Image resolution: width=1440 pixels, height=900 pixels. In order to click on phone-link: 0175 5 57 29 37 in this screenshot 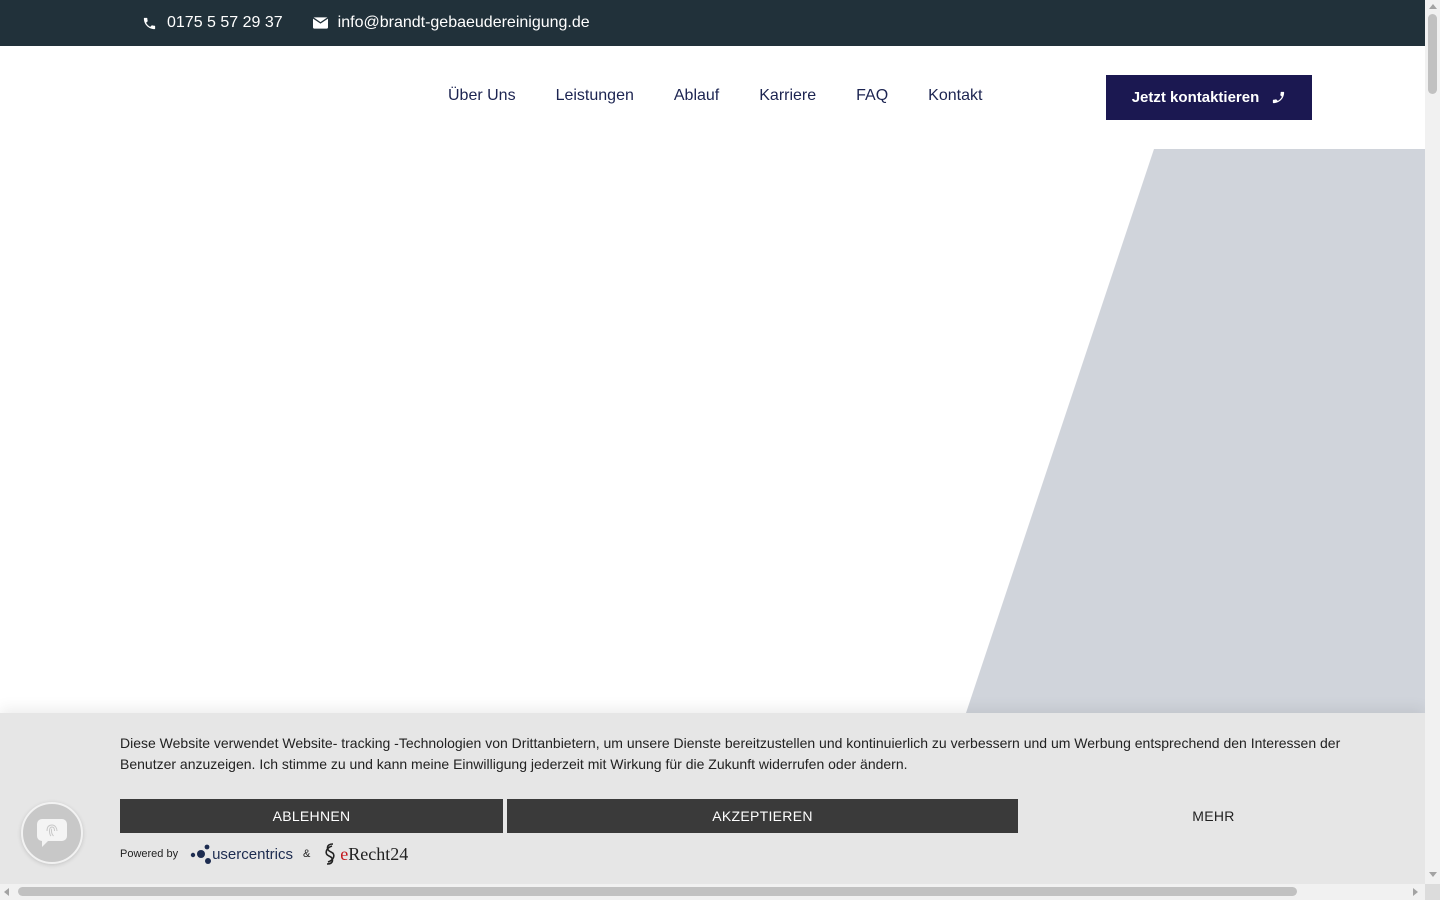, I will do `click(212, 23)`.